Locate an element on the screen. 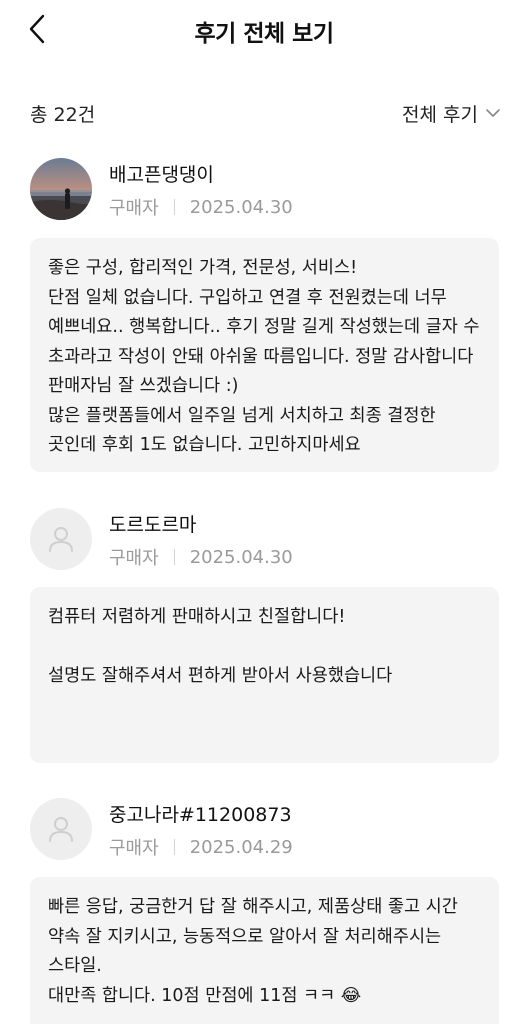  reviewer-info: 중고나라#11200873 구매자 2025.04.29 is located at coordinates (264, 831).